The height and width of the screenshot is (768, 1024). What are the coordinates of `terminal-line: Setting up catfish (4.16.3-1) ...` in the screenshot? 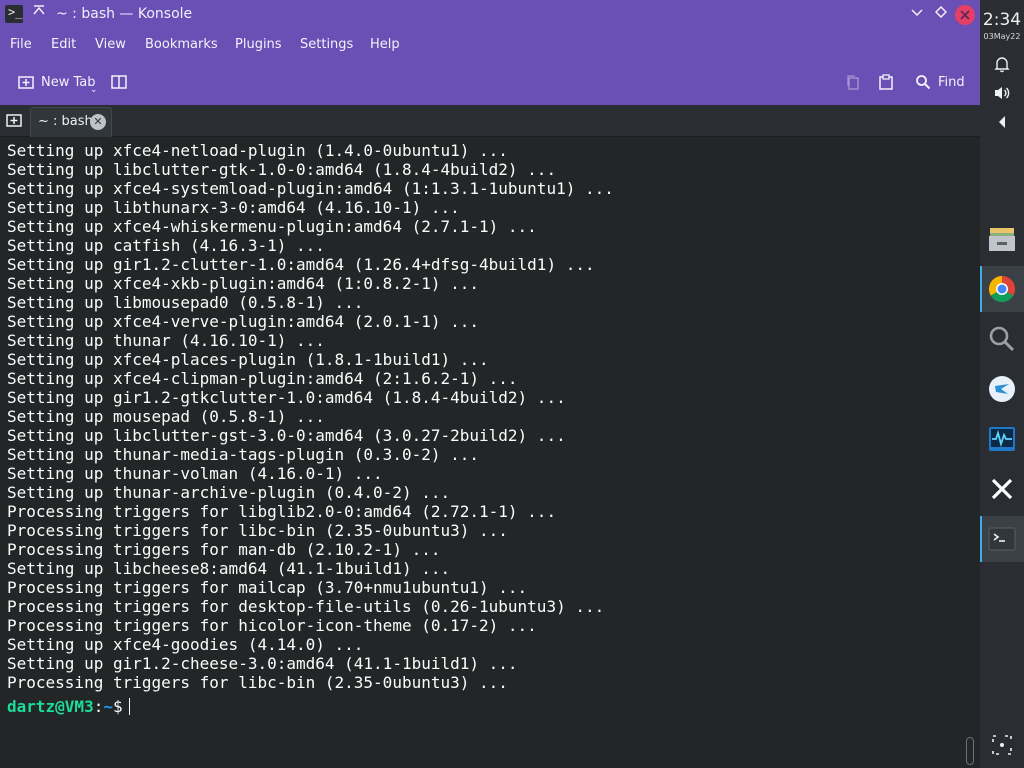 It's located at (166, 245).